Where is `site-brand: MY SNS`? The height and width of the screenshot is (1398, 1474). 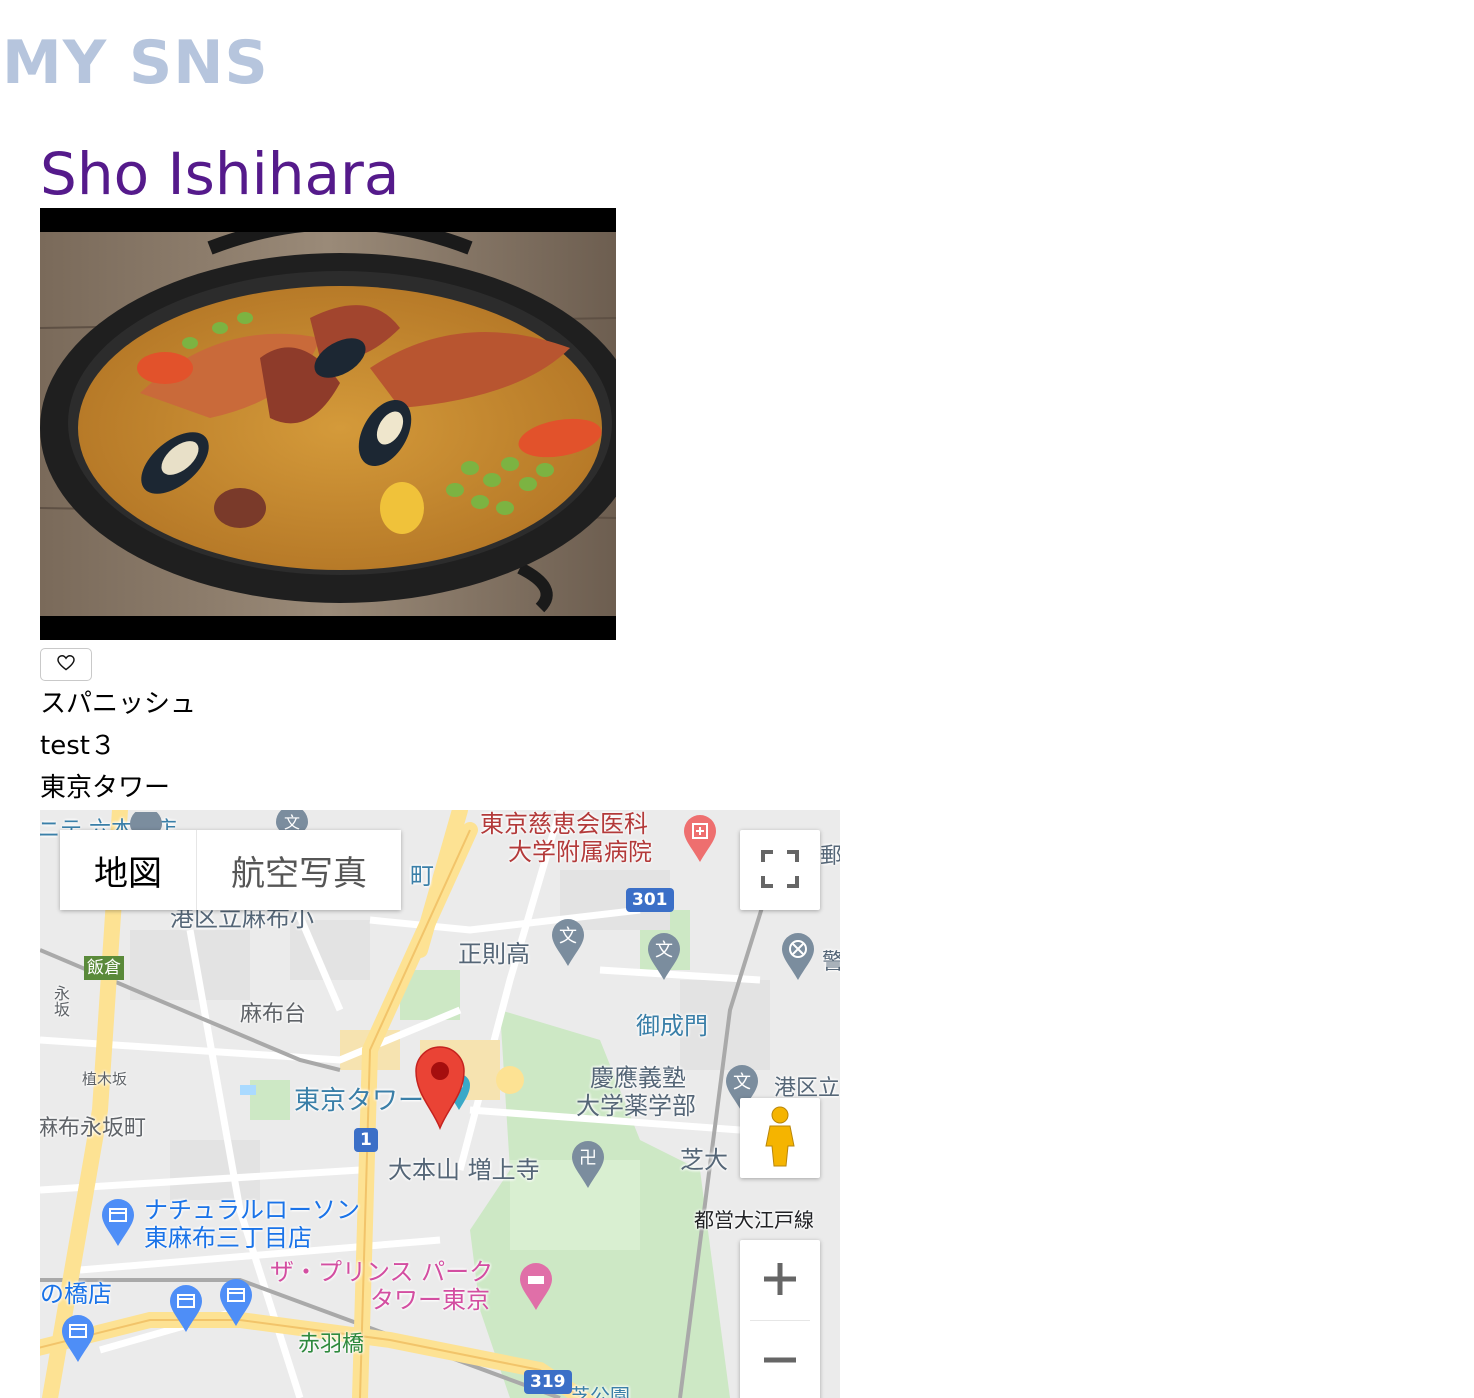 site-brand: MY SNS is located at coordinates (135, 63).